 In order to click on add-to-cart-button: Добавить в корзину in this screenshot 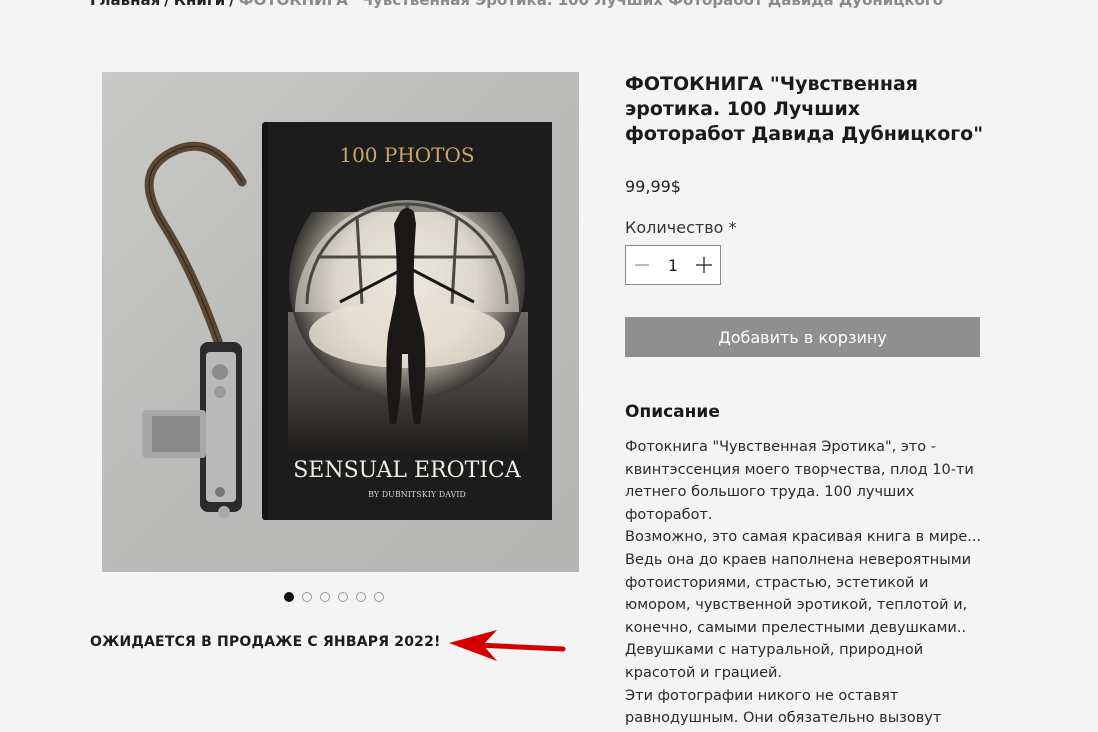, I will do `click(802, 337)`.